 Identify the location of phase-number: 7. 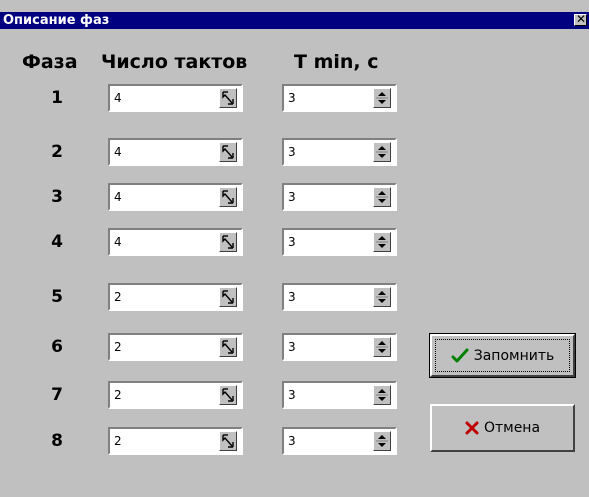
(57, 395).